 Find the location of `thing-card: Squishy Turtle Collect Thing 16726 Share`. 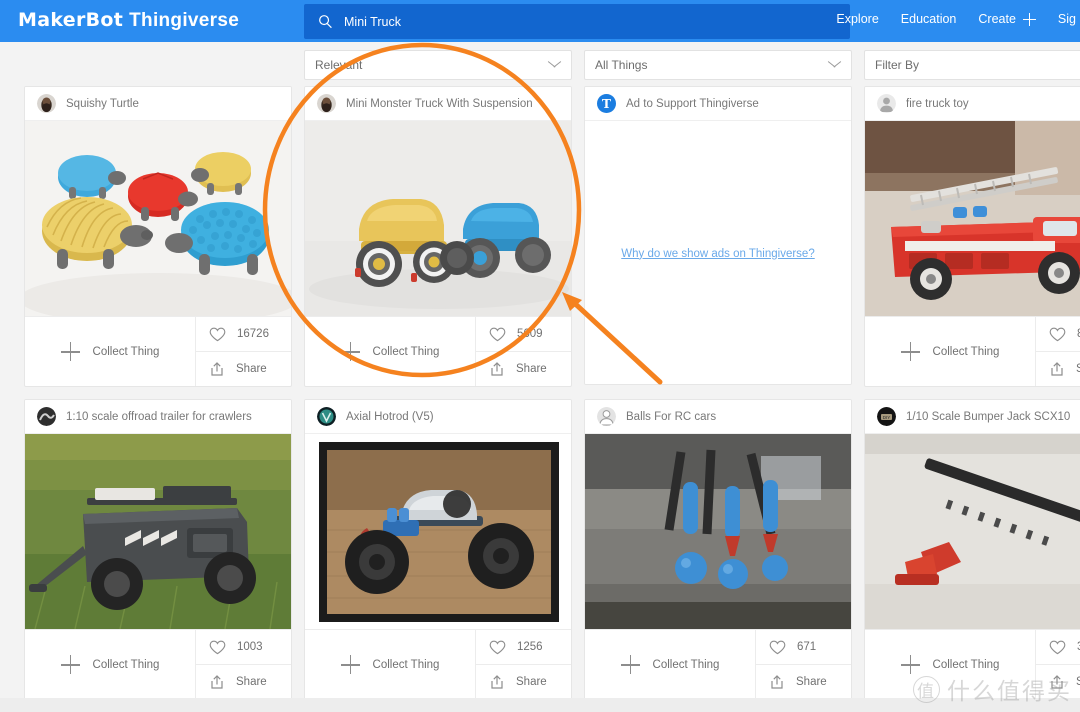

thing-card: Squishy Turtle Collect Thing 16726 Share is located at coordinates (158, 236).